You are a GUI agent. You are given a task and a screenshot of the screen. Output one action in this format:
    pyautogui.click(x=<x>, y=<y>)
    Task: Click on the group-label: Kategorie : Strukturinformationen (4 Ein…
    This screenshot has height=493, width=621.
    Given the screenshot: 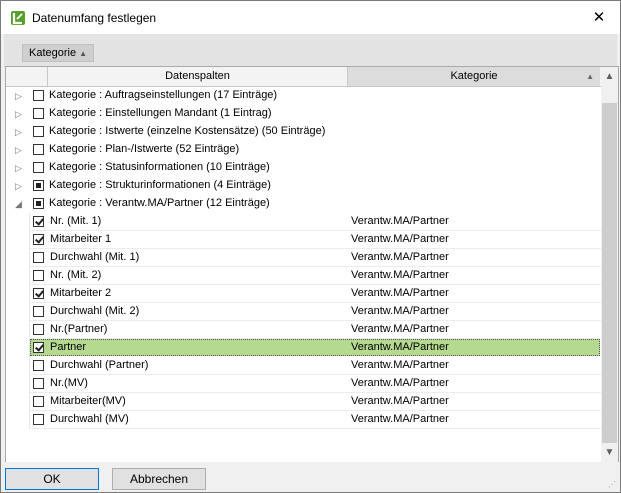 What is the action you would take?
    pyautogui.click(x=160, y=185)
    